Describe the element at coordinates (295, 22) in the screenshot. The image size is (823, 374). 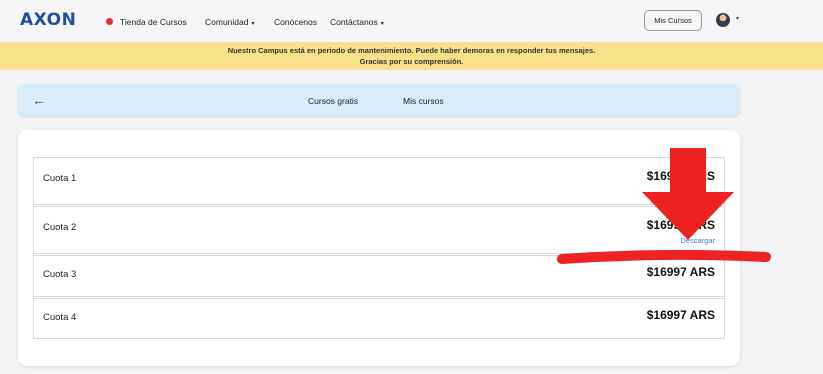
I see `nav-conocenos: Conócenos` at that location.